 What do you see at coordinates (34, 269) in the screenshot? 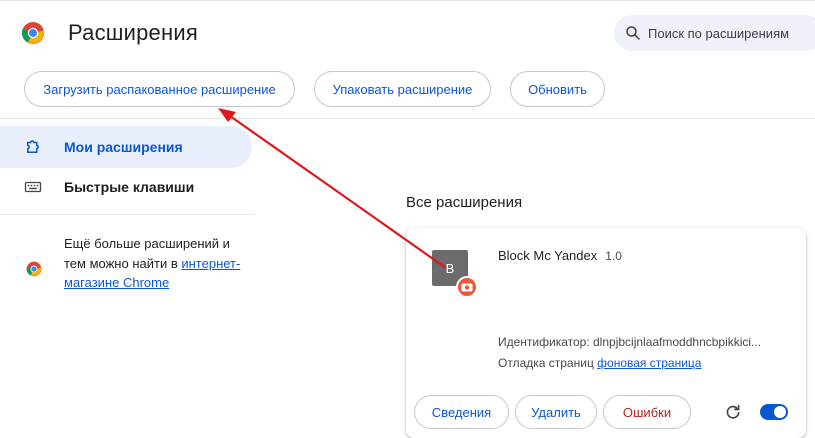
I see `chrome-web-store-icon` at bounding box center [34, 269].